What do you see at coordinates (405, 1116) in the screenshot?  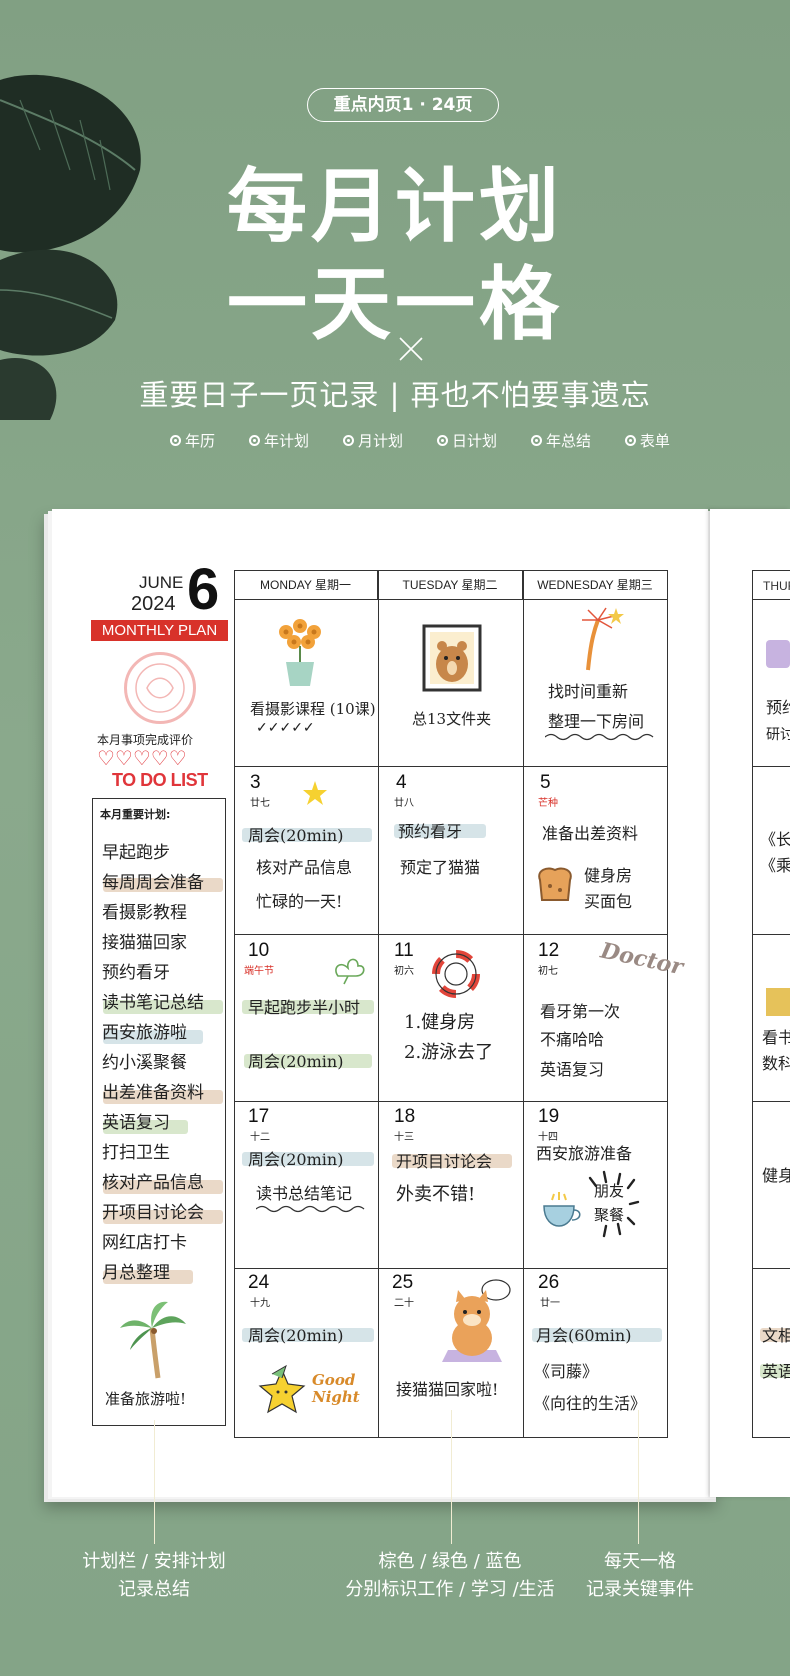 I see `day-number: 18` at bounding box center [405, 1116].